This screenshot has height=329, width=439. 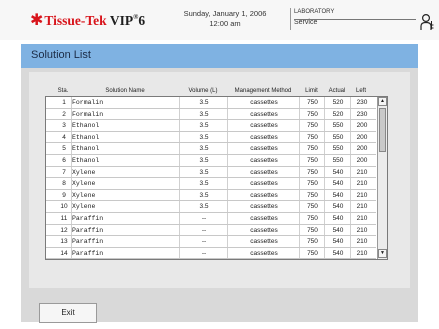 I want to click on cell-station: 6, so click(x=64, y=160).